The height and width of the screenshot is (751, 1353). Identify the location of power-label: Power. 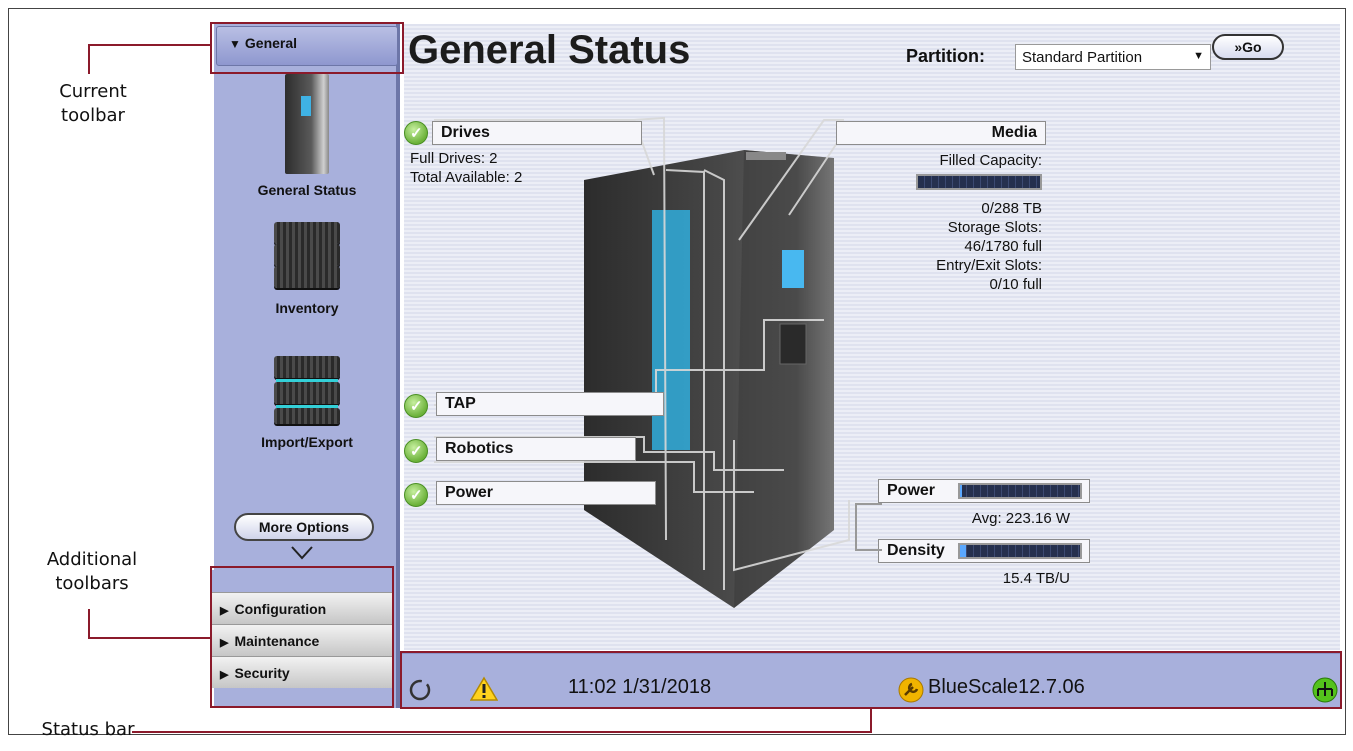
(546, 493).